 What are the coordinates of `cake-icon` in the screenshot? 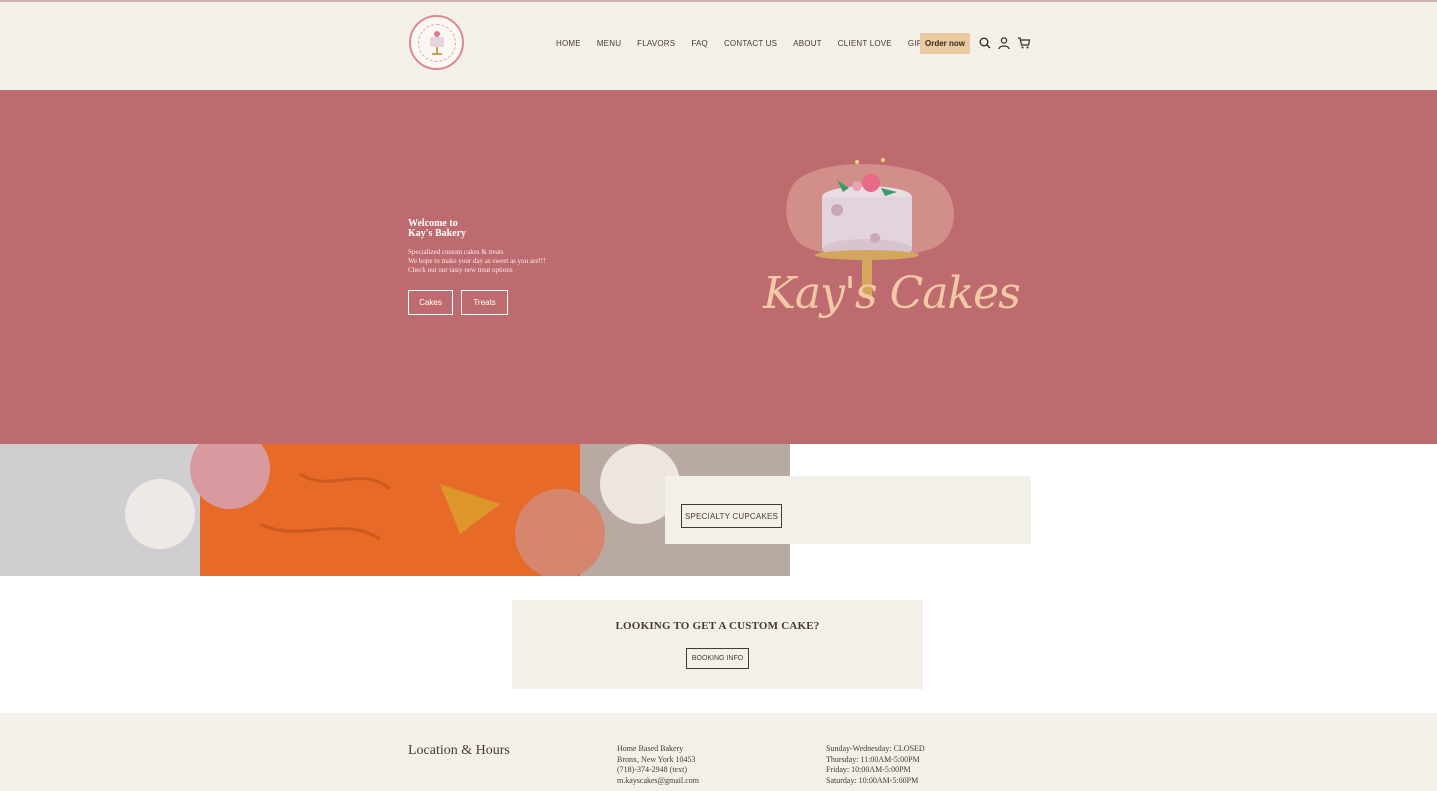 It's located at (436, 42).